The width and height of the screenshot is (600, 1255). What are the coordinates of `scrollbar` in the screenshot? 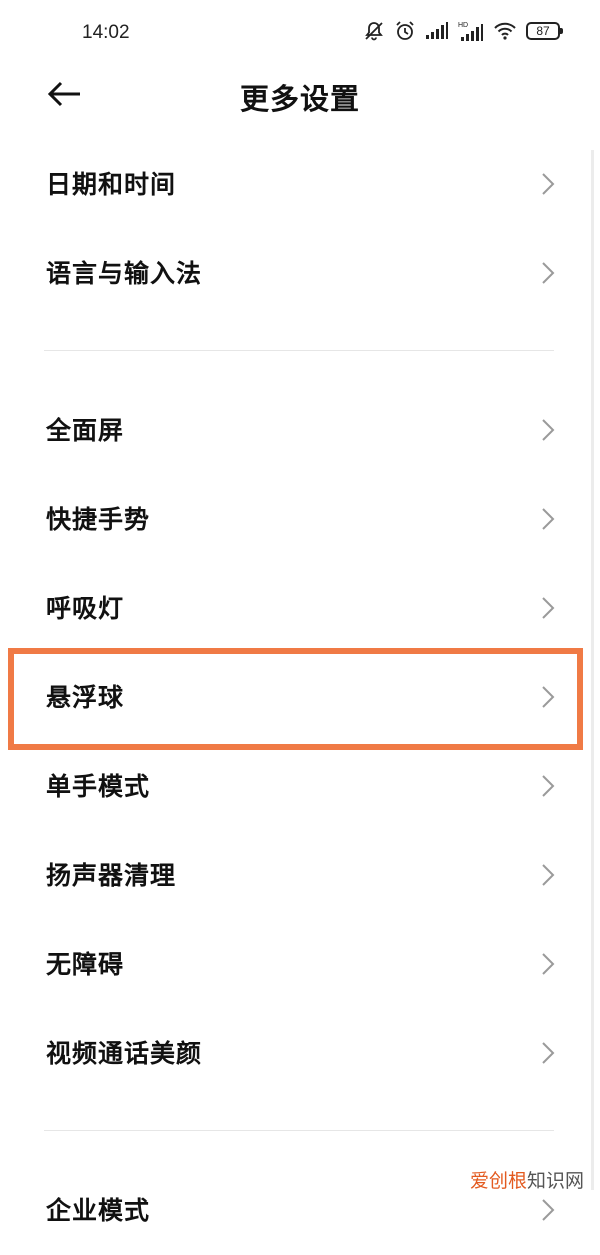 It's located at (592, 670).